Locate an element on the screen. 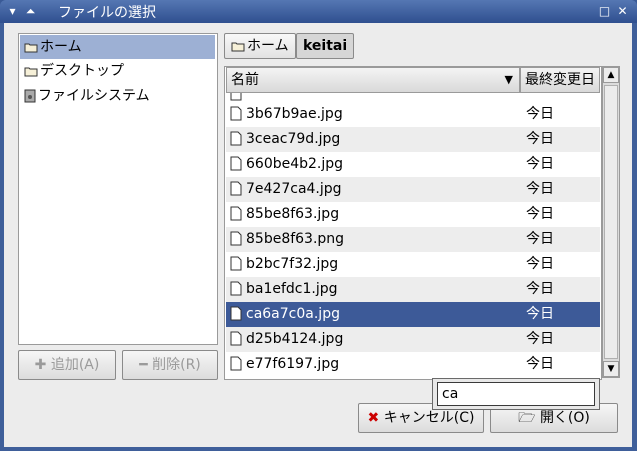 Image resolution: width=637 pixels, height=451 pixels. title-bar: ▾ ⏶ ファイルの選択 □ ✕ is located at coordinates (318, 11).